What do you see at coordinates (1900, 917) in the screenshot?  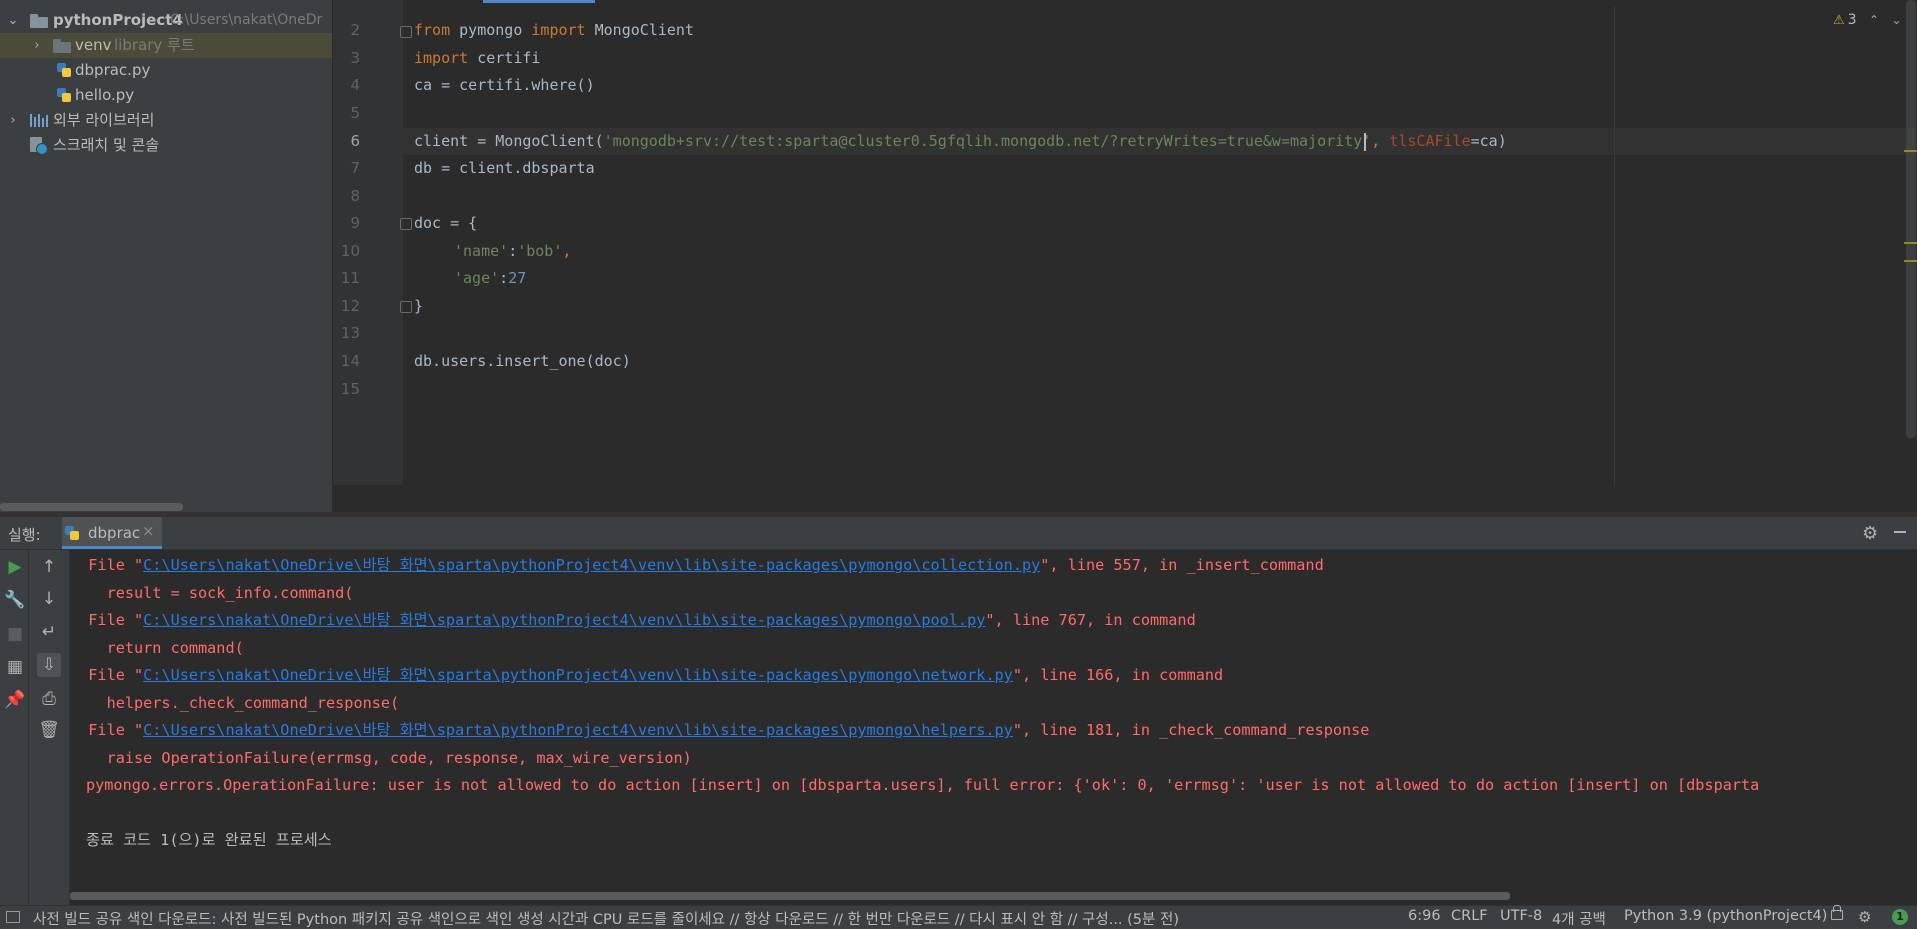 I see `notifications-icon: 1` at bounding box center [1900, 917].